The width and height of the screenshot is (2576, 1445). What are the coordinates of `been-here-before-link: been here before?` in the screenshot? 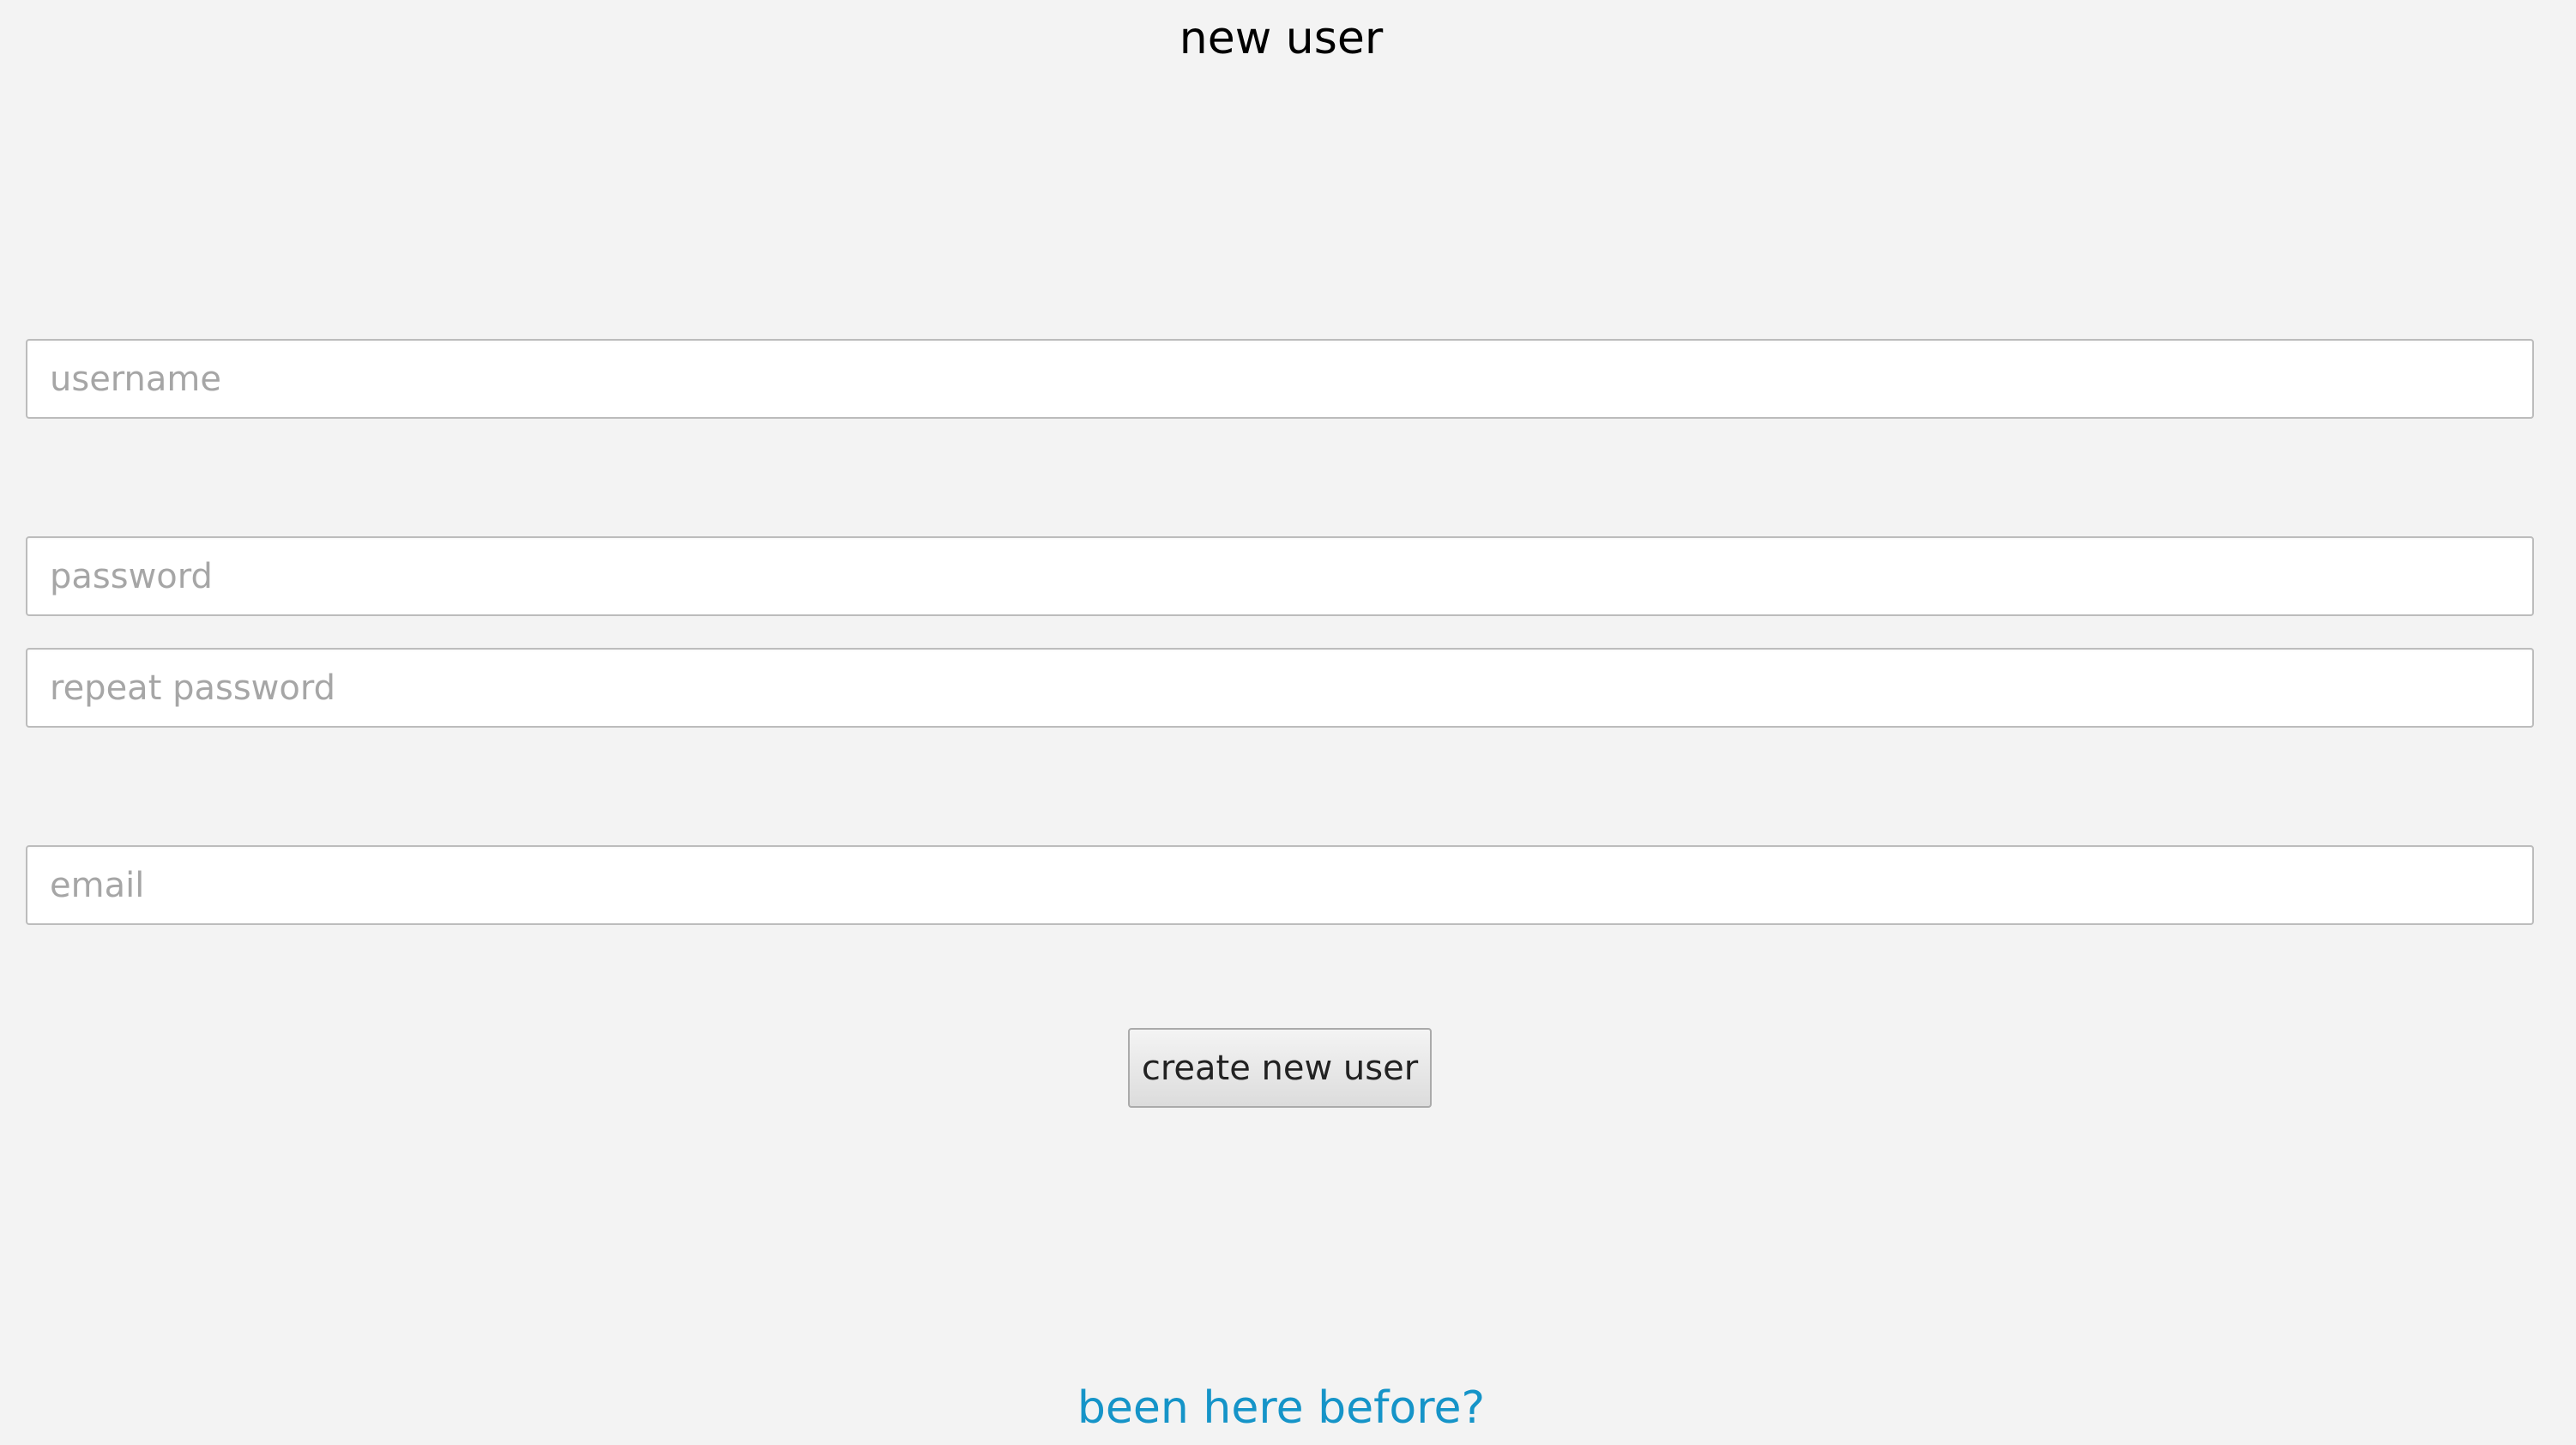 It's located at (1281, 1408).